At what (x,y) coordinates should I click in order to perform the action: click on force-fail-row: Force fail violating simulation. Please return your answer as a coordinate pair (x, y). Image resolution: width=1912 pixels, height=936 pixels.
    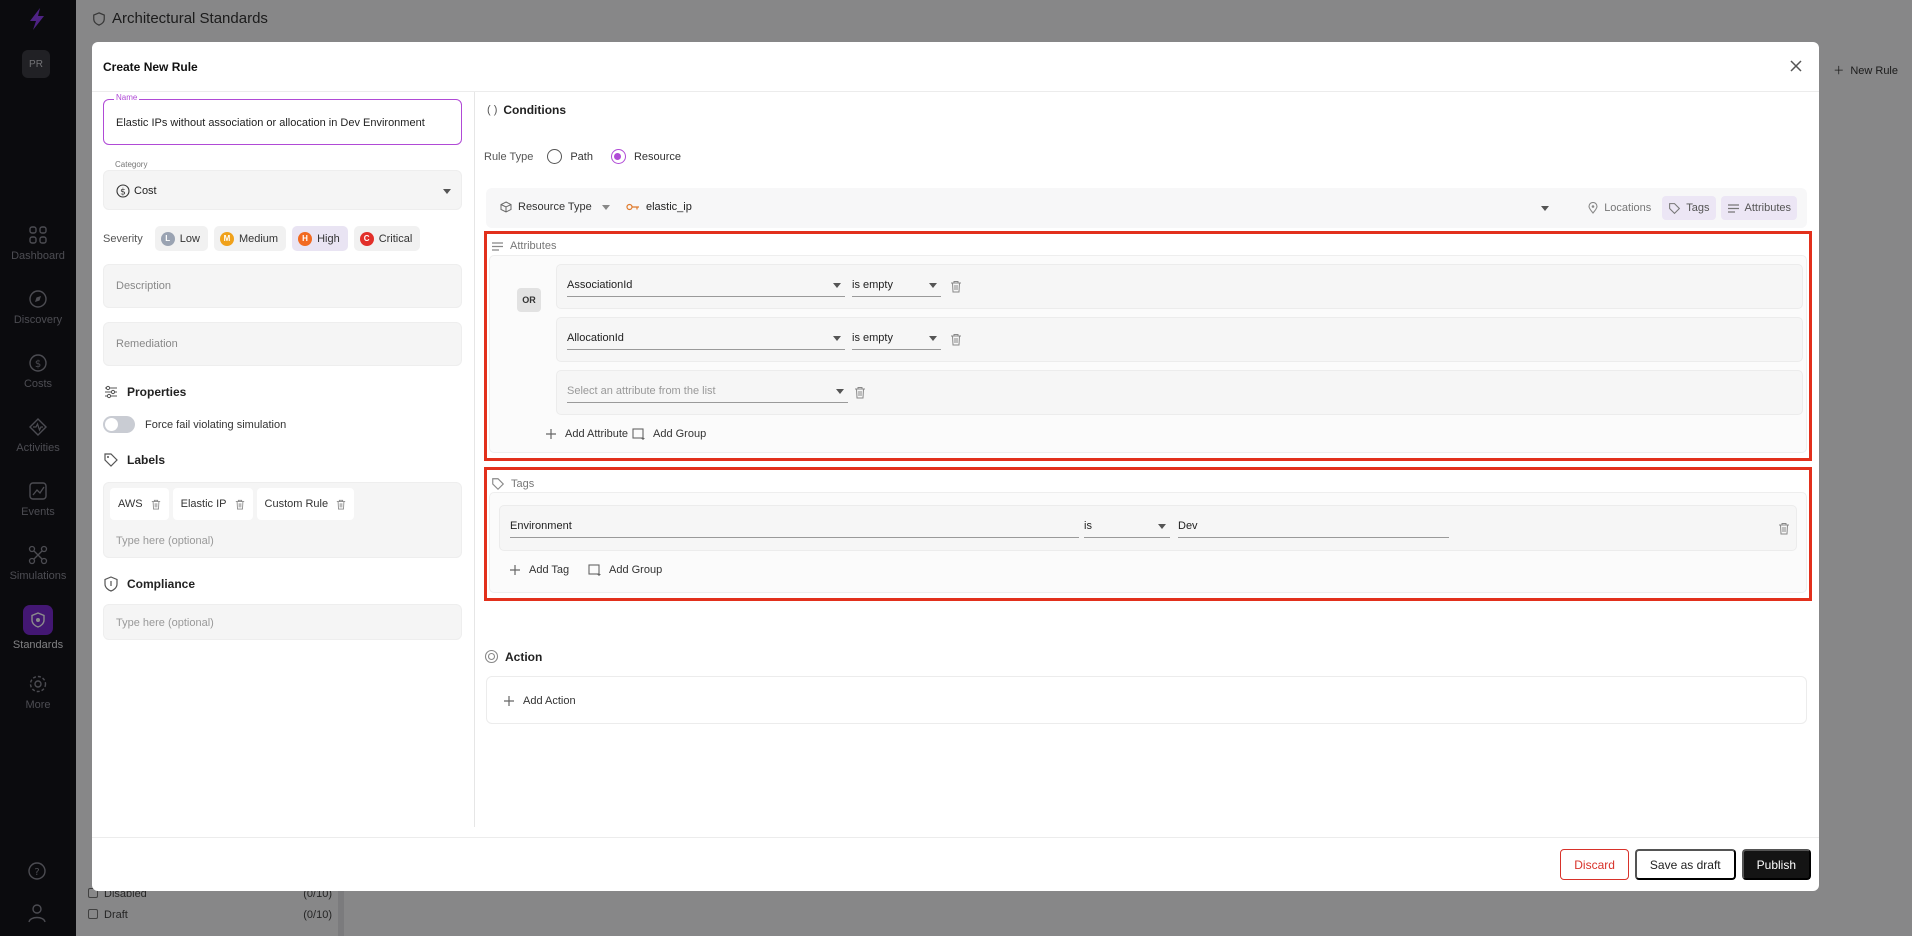
    Looking at the image, I should click on (194, 424).